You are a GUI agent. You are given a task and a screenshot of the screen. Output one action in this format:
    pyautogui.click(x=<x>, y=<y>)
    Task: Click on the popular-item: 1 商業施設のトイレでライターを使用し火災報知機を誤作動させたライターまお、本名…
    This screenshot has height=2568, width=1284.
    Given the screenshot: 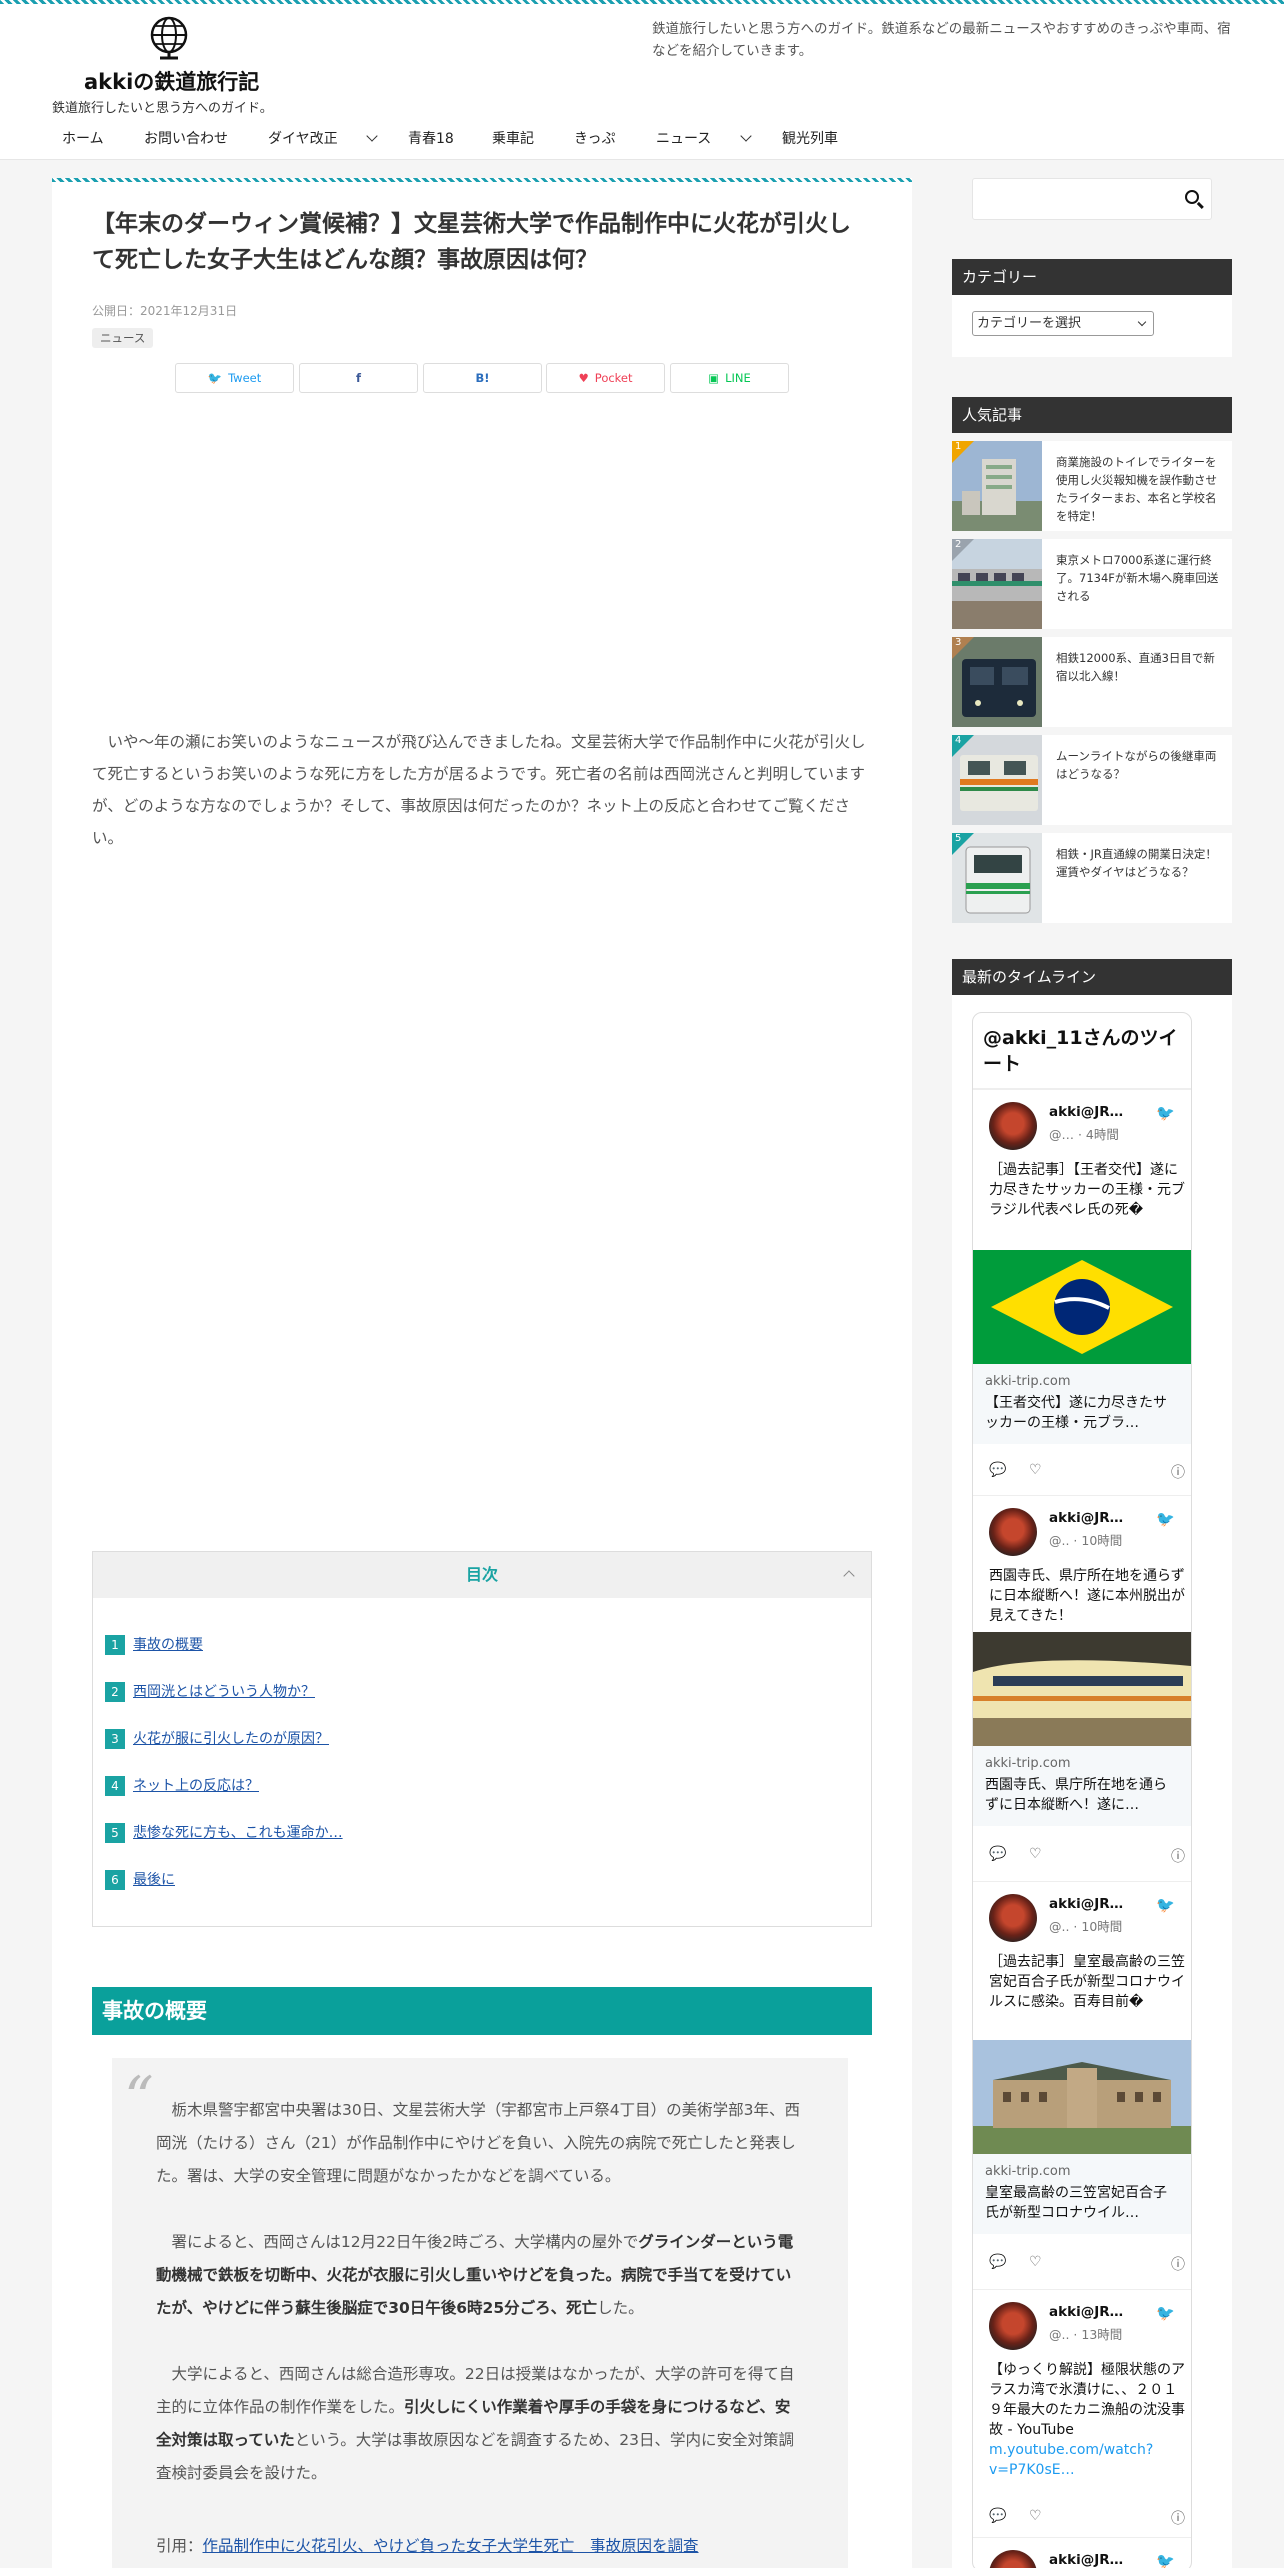 What is the action you would take?
    pyautogui.click(x=1092, y=486)
    